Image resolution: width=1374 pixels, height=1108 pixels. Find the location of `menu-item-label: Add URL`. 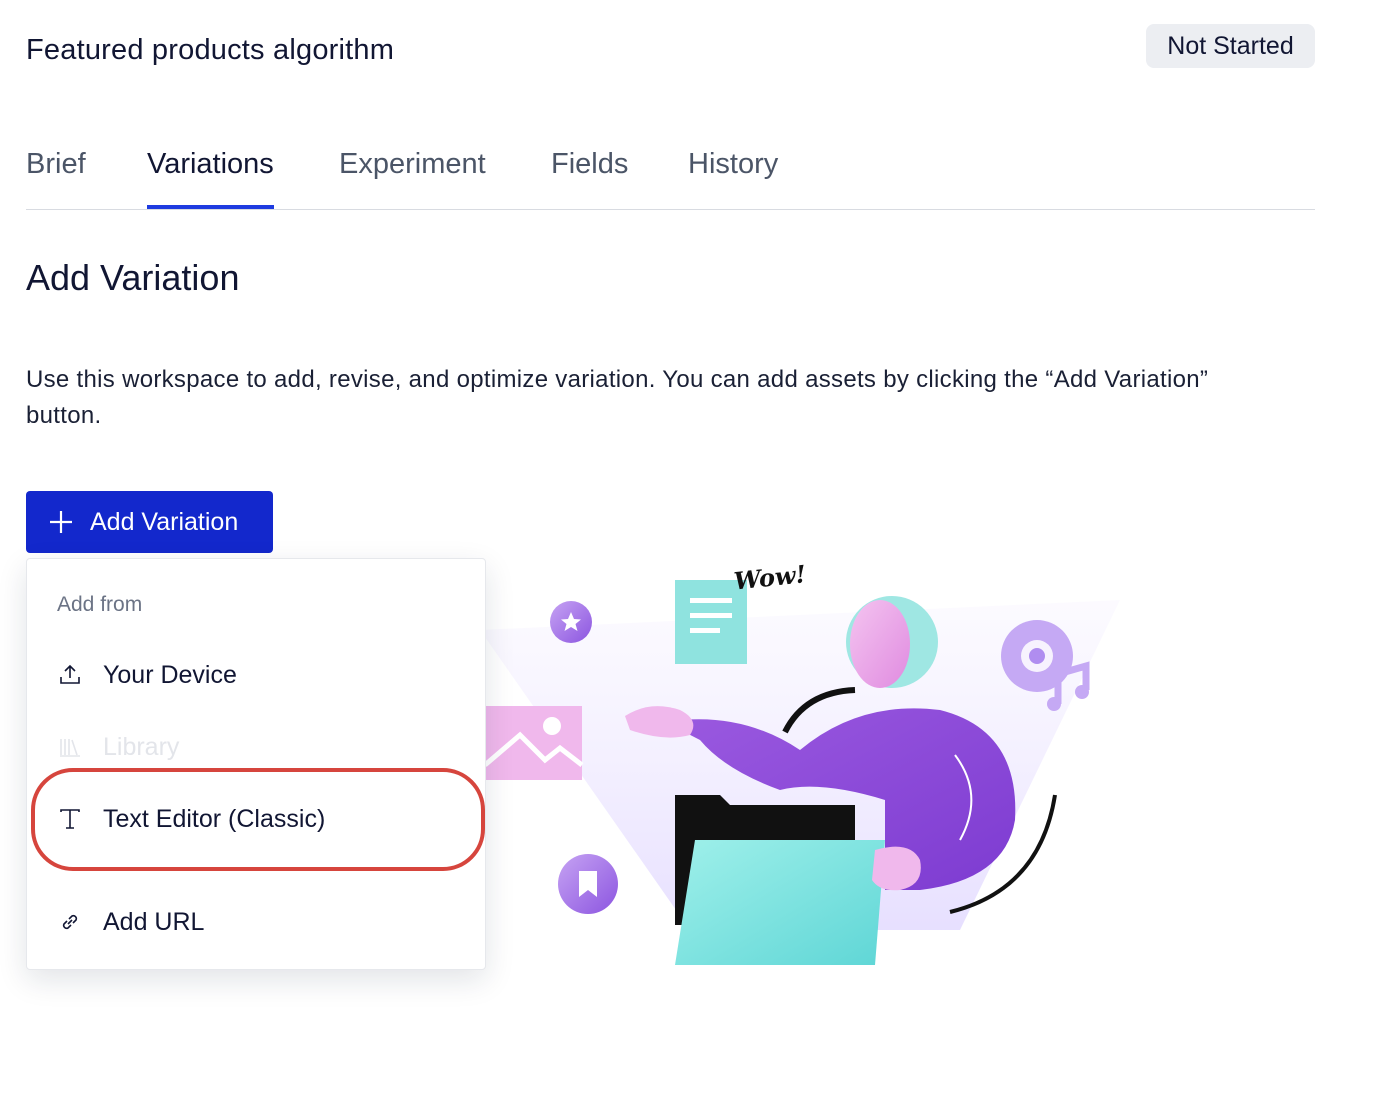

menu-item-label: Add URL is located at coordinates (154, 921).